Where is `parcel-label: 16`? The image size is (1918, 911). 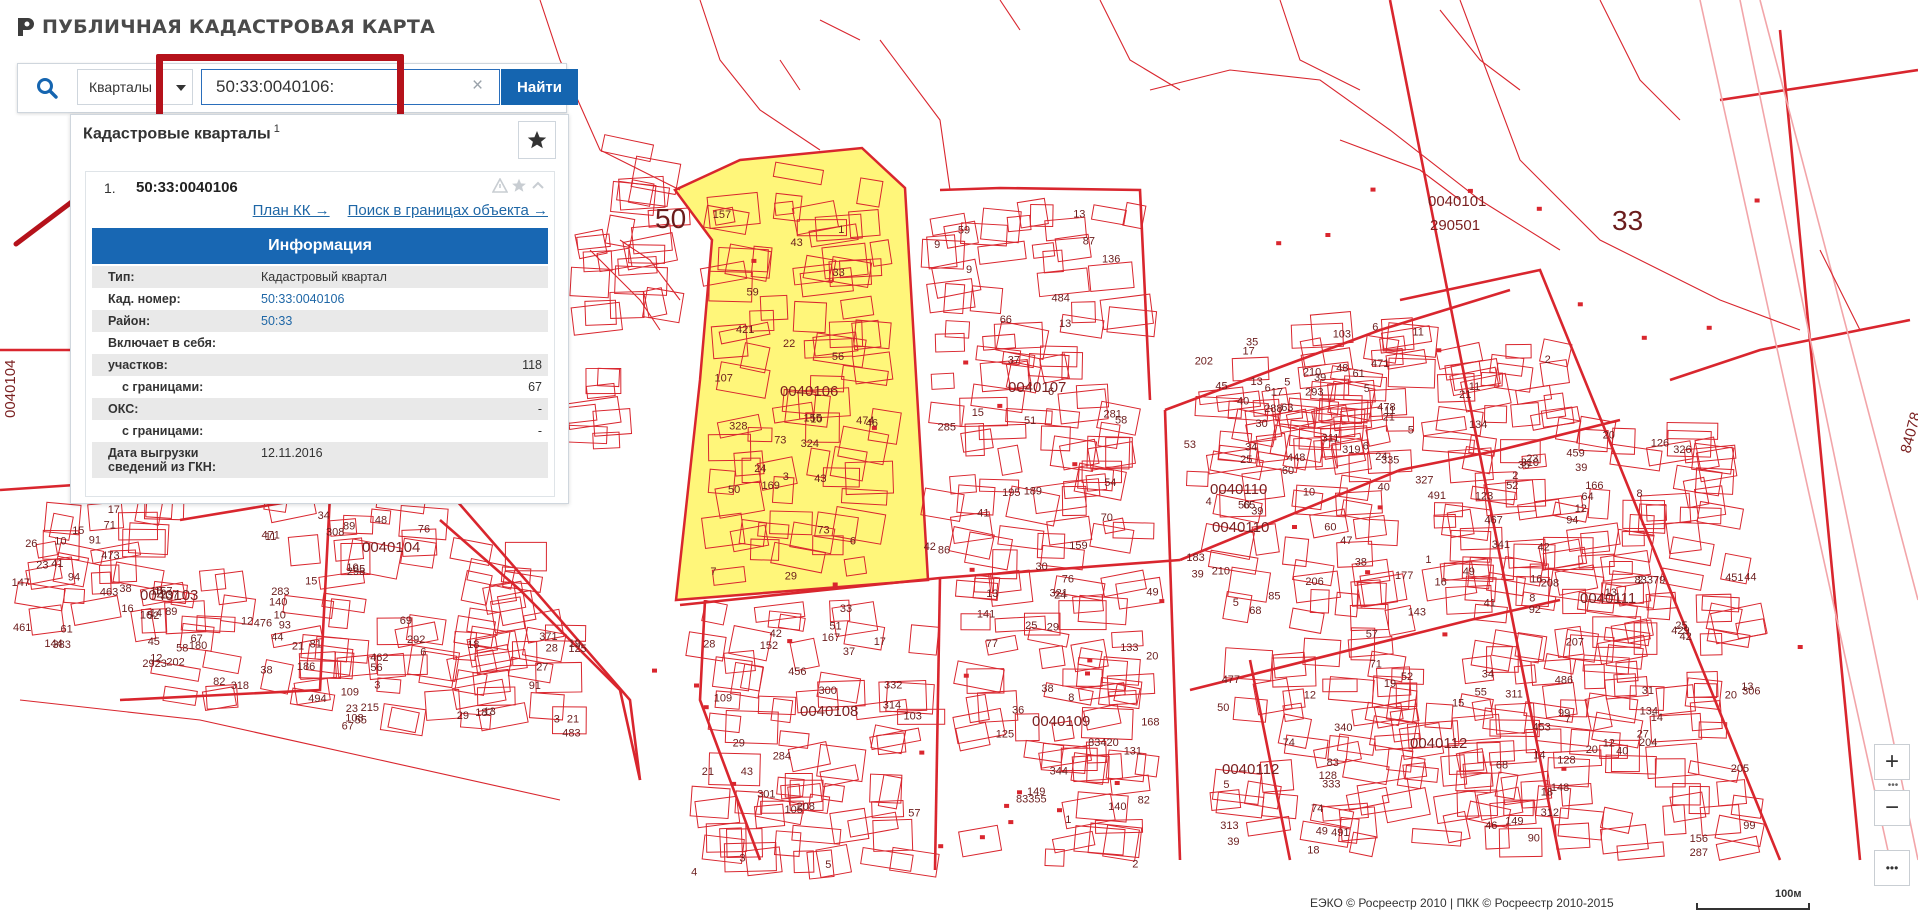
parcel-label: 16 is located at coordinates (127, 609).